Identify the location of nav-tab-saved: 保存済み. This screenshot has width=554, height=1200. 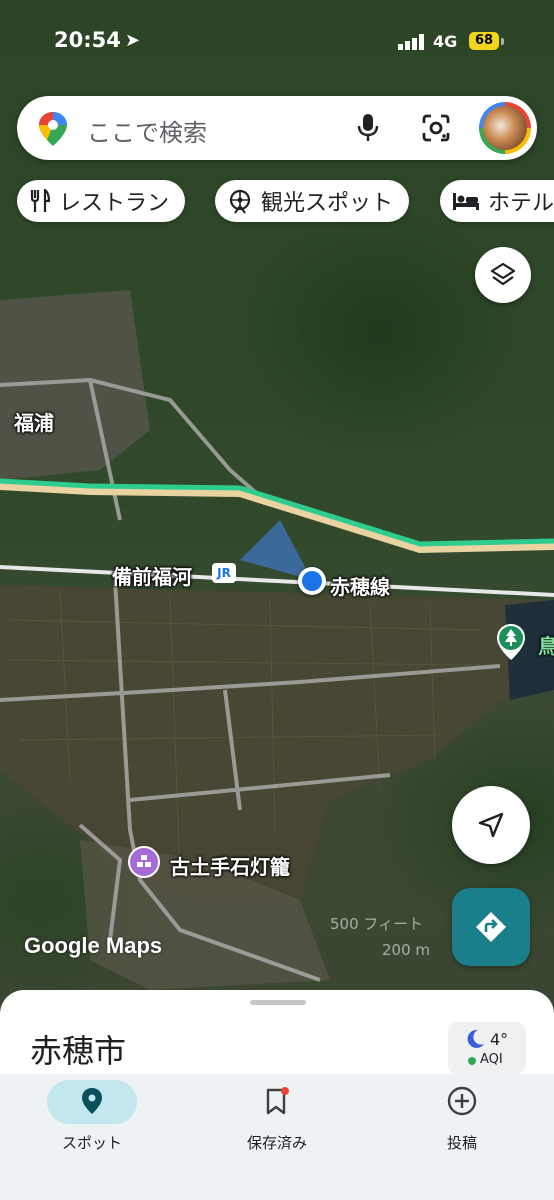
(277, 1137).